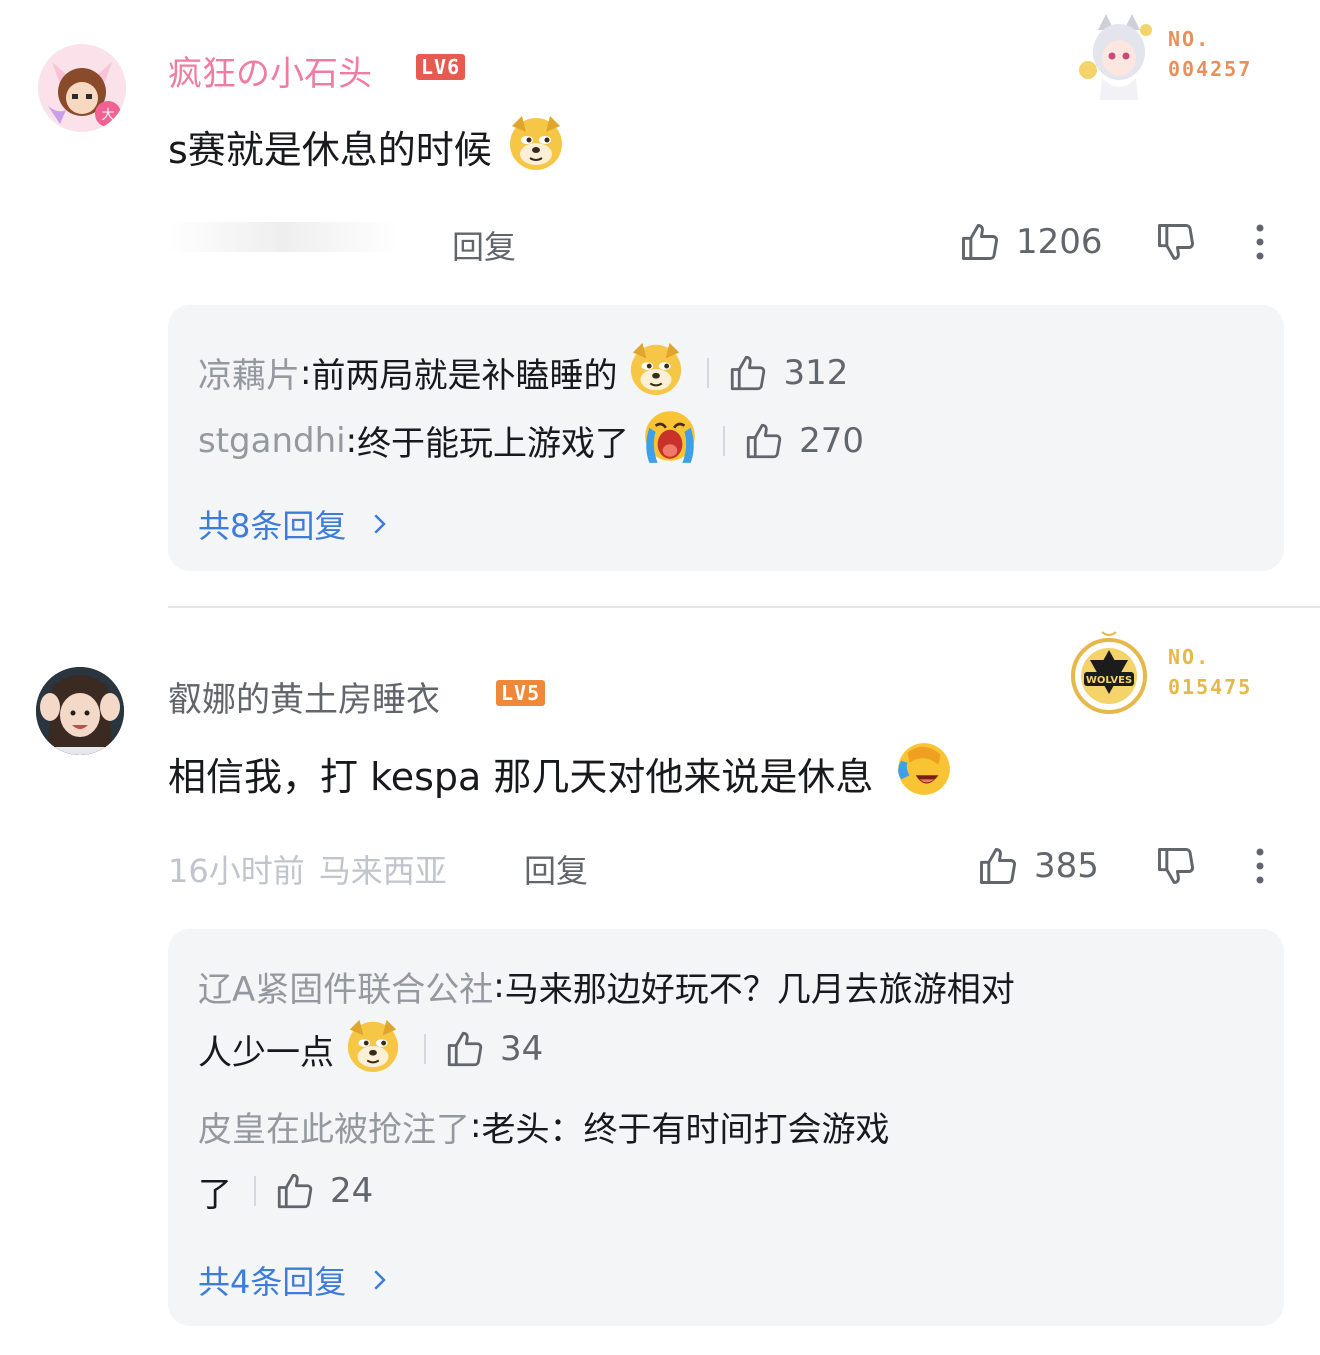  I want to click on sub-like-button: 24, so click(323, 1191).